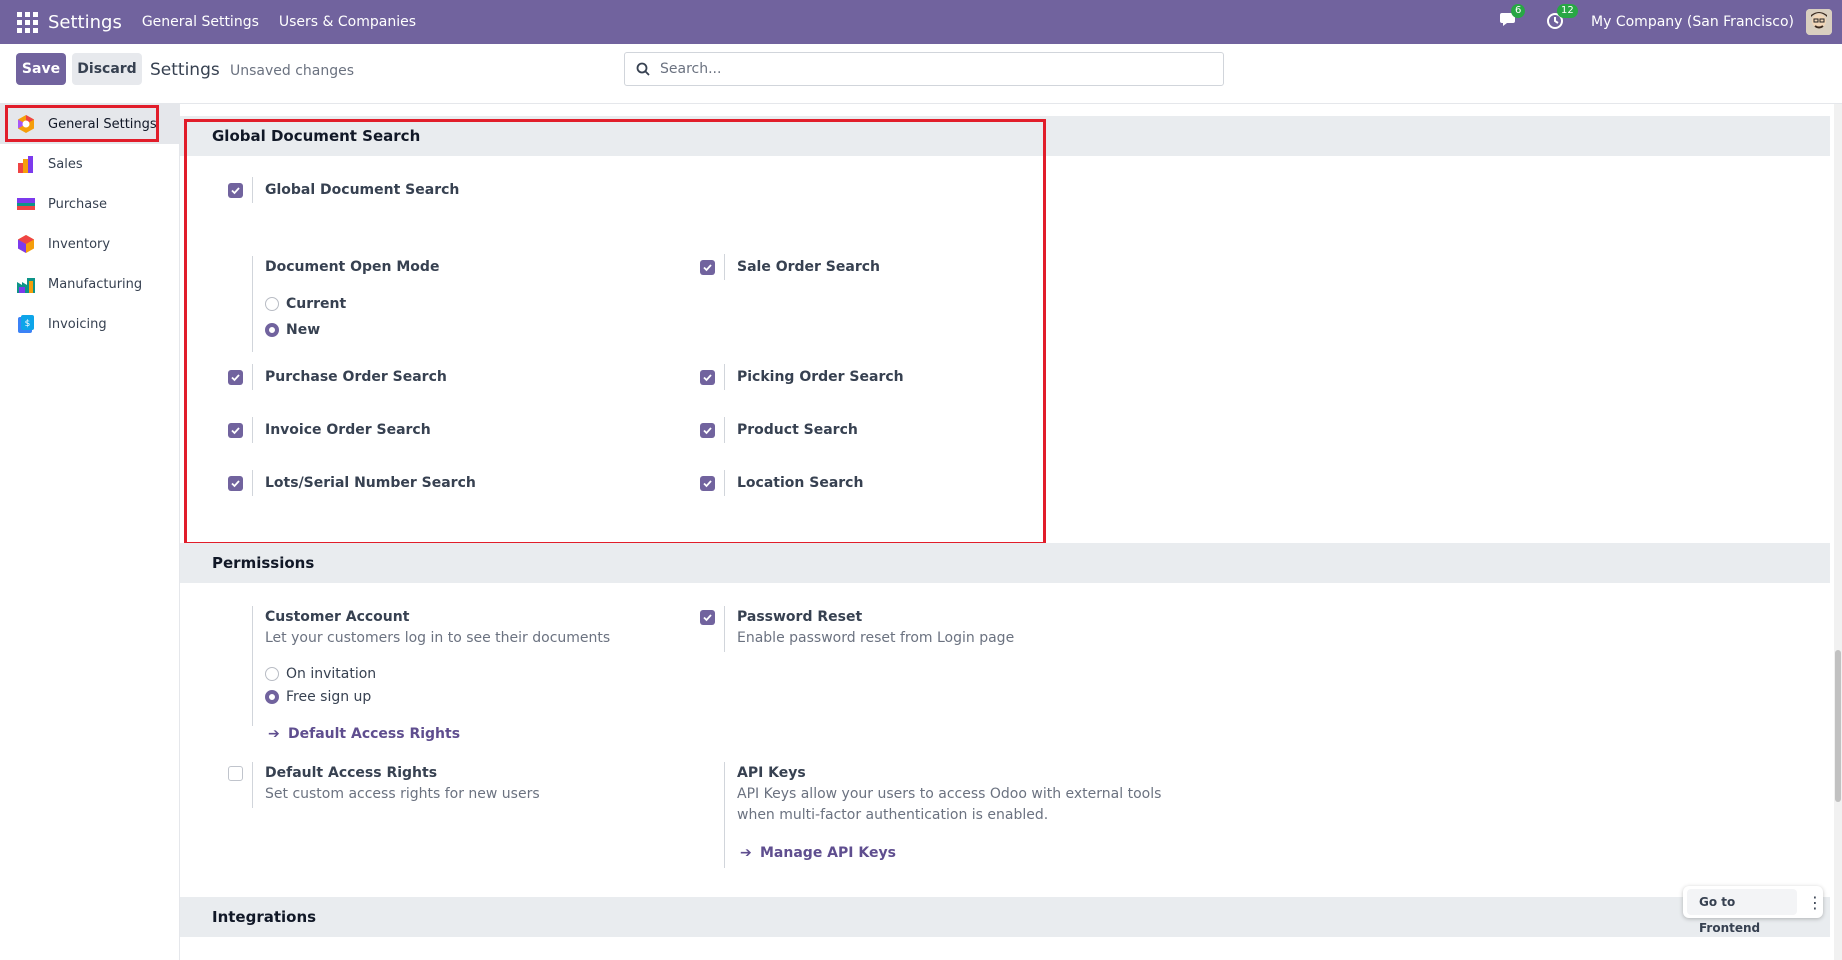 This screenshot has width=1842, height=960. I want to click on sales-icon, so click(25, 164).